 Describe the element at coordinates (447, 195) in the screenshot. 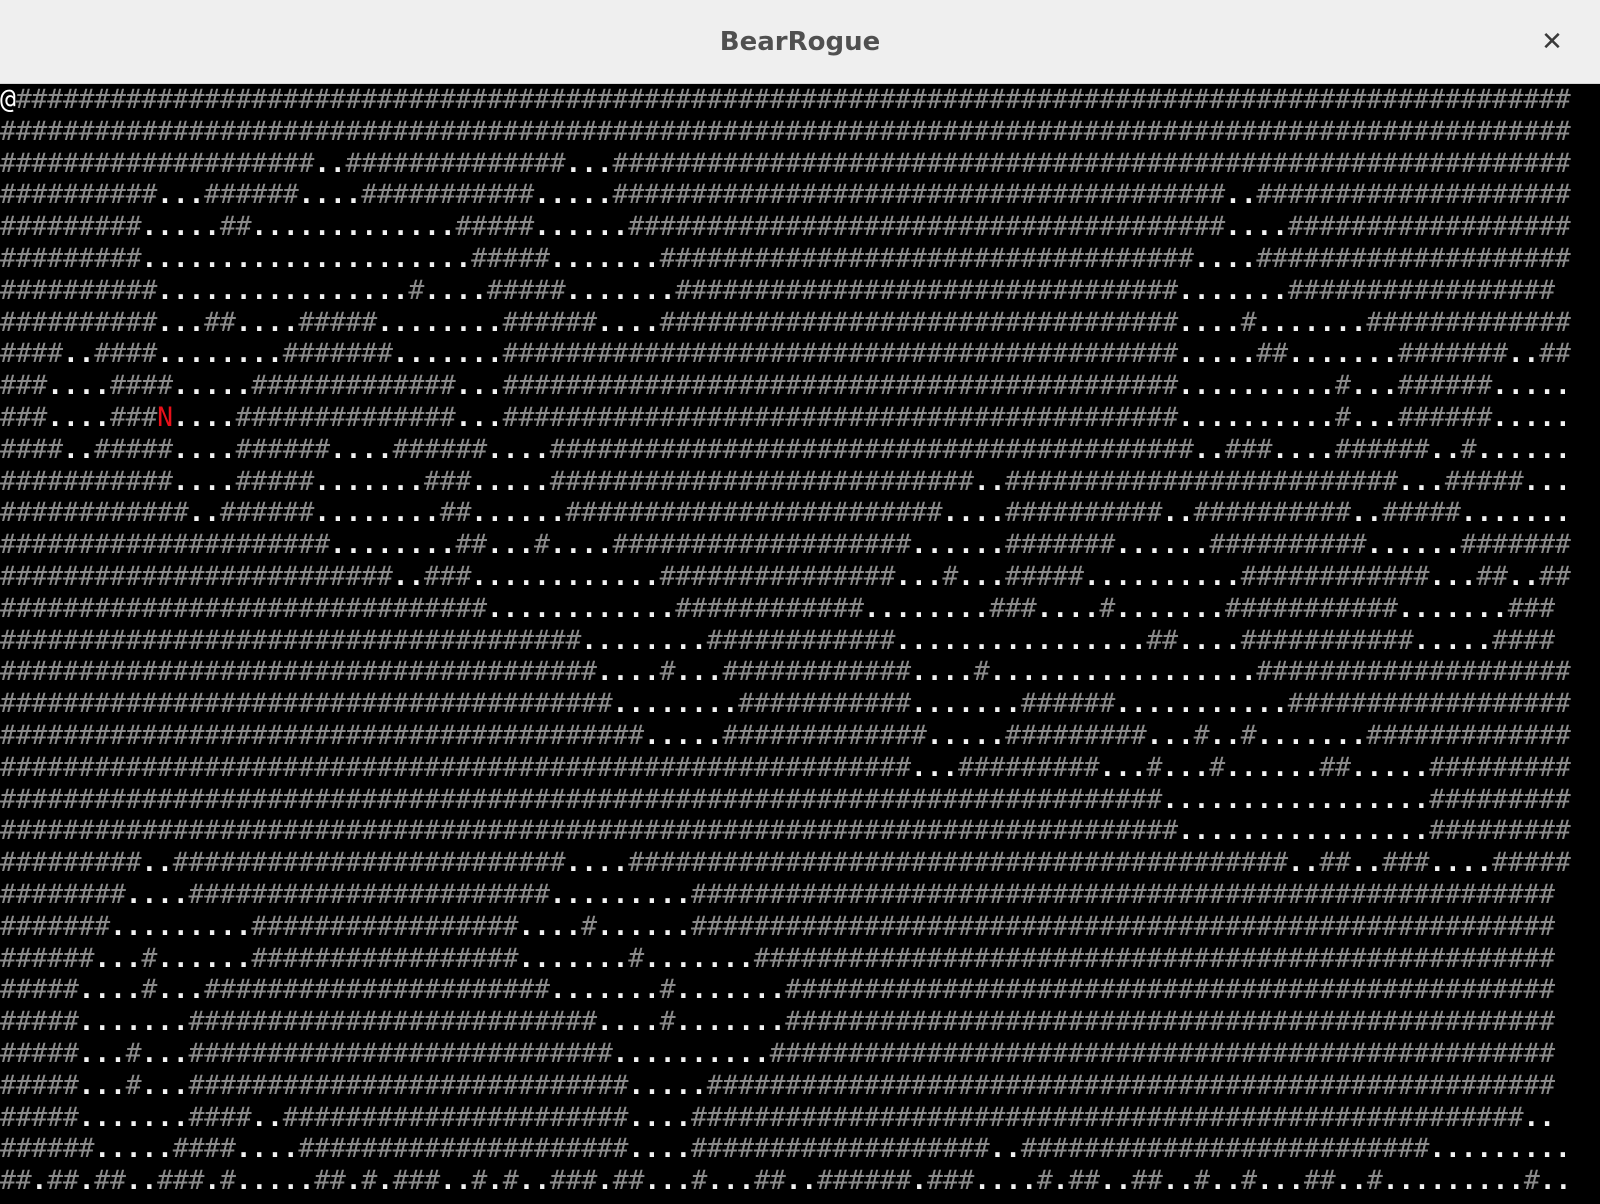

I see `wall-tiles: ###########` at that location.